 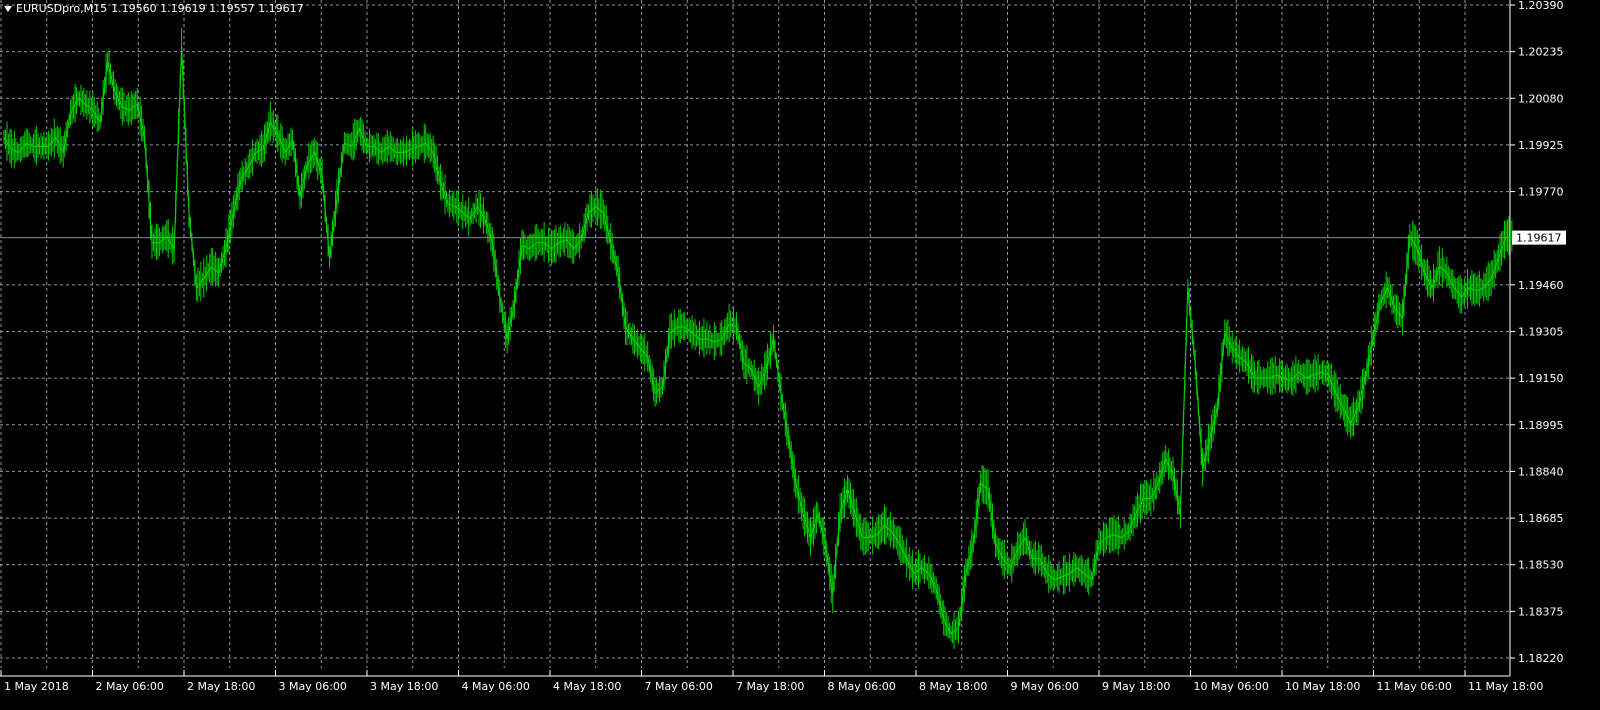 What do you see at coordinates (1541, 332) in the screenshot?
I see `y-tick-label: 1.19305` at bounding box center [1541, 332].